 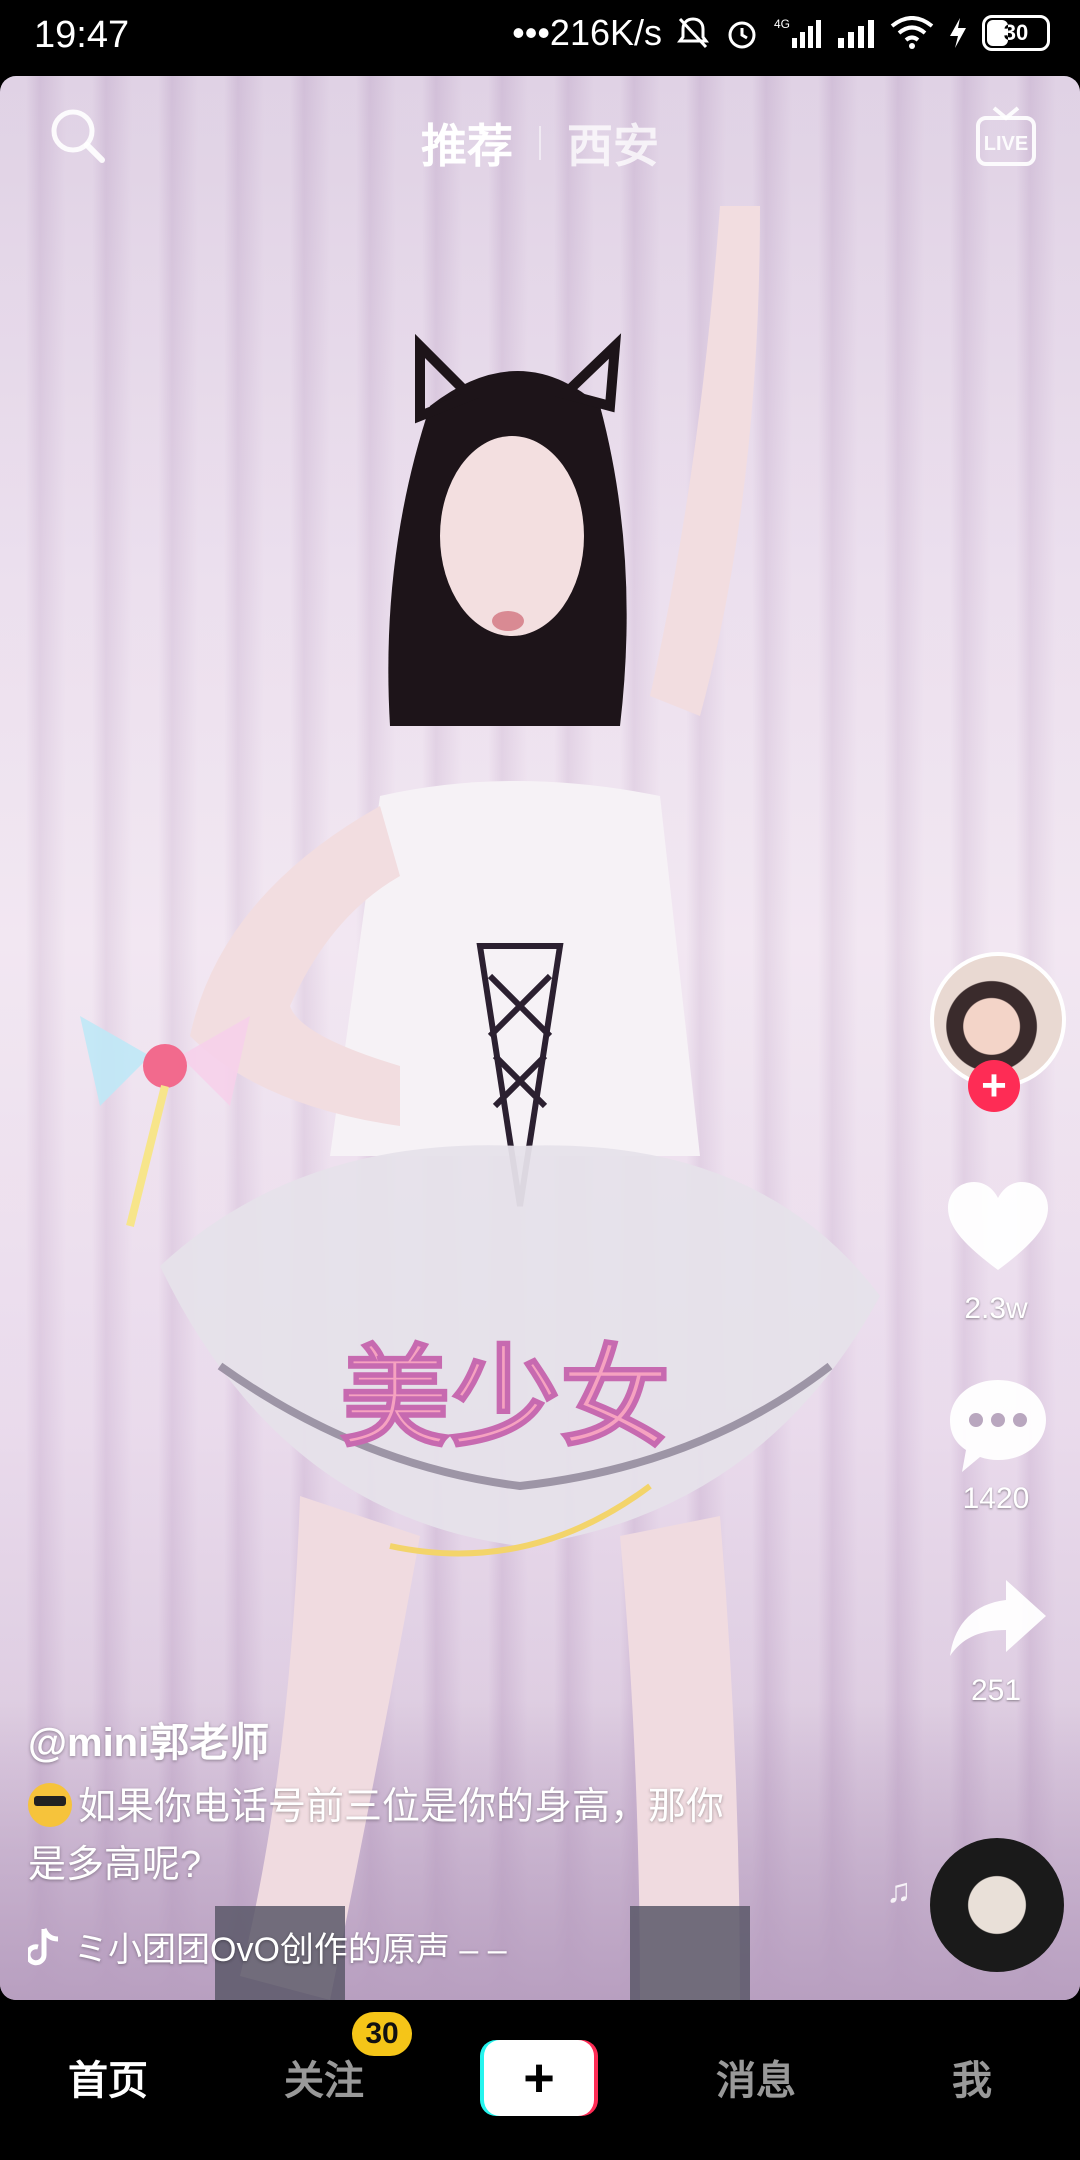 What do you see at coordinates (148, 1739) in the screenshot?
I see `author-name: @mini郭老师` at bounding box center [148, 1739].